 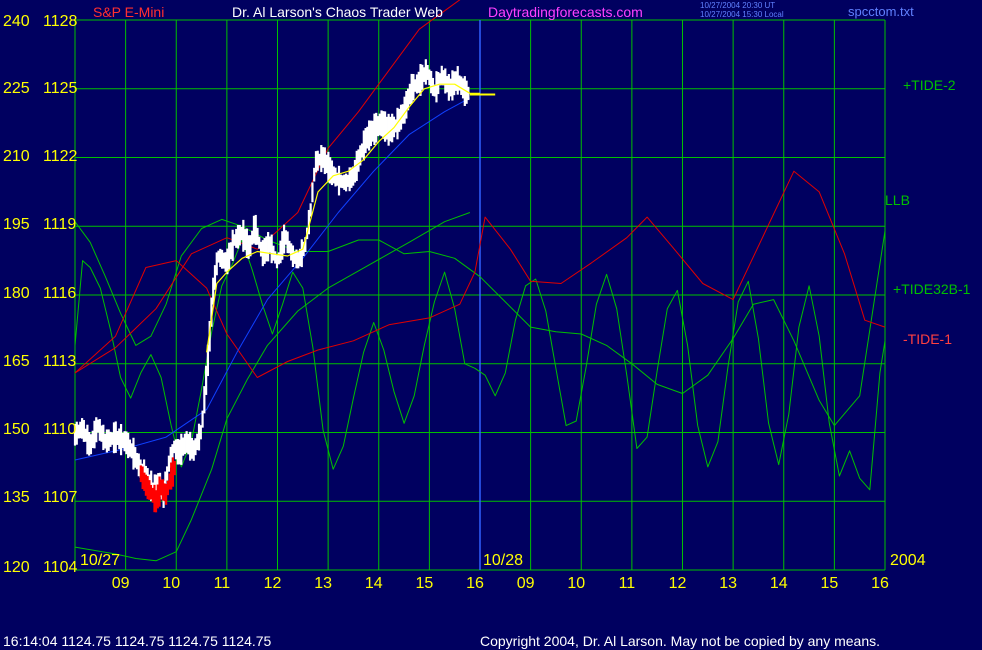 I want to click on left-axis-tick: 135, so click(x=16, y=497).